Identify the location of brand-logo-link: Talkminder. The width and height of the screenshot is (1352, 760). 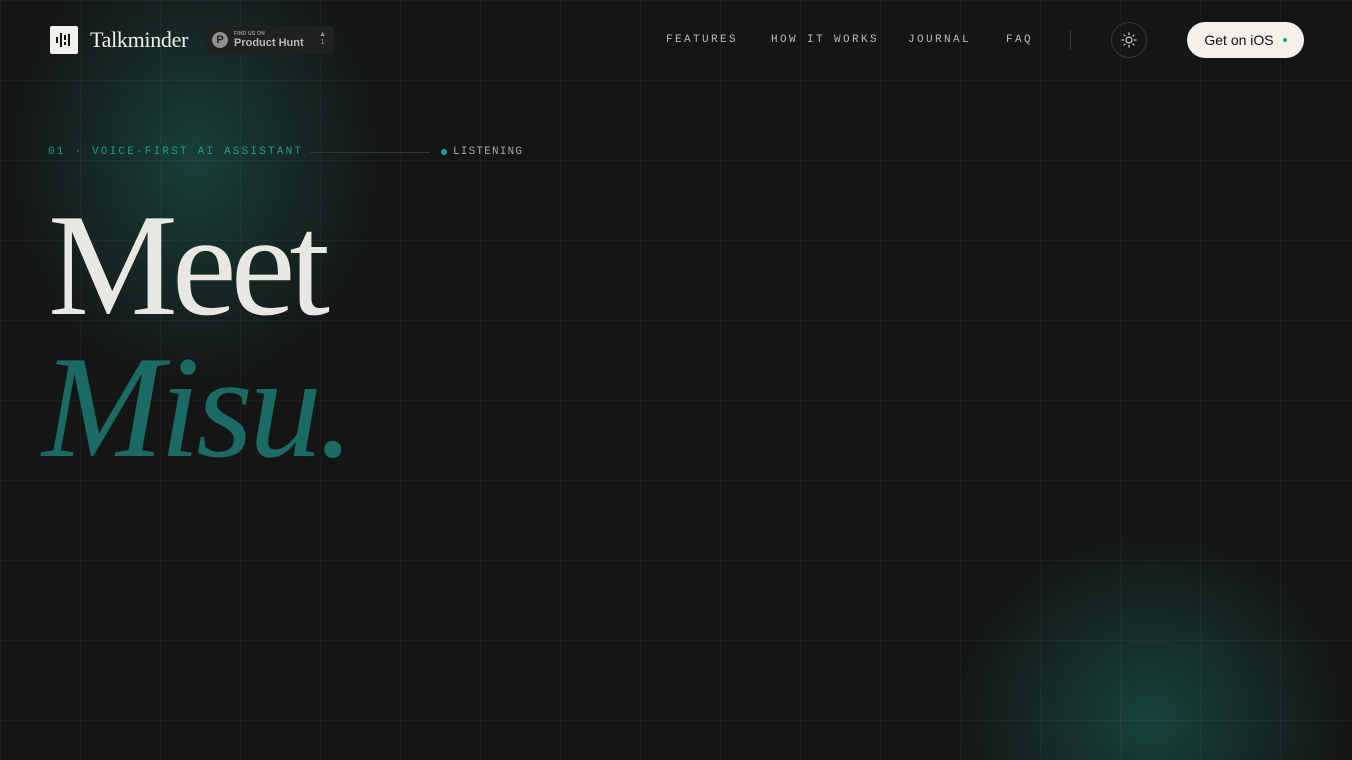
(119, 40).